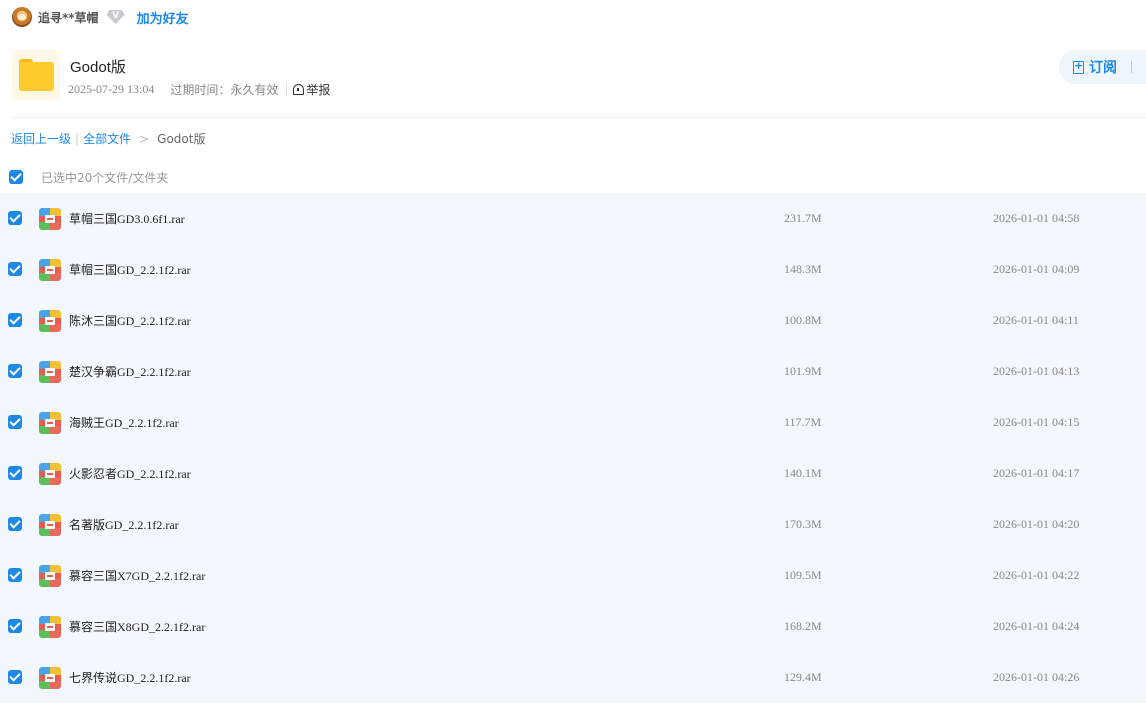  I want to click on file-time: 2026-01-01 04:17, so click(1036, 473).